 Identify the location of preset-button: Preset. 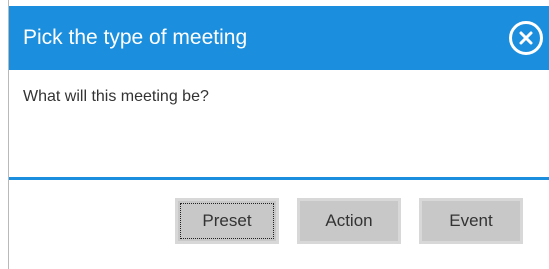
(227, 221).